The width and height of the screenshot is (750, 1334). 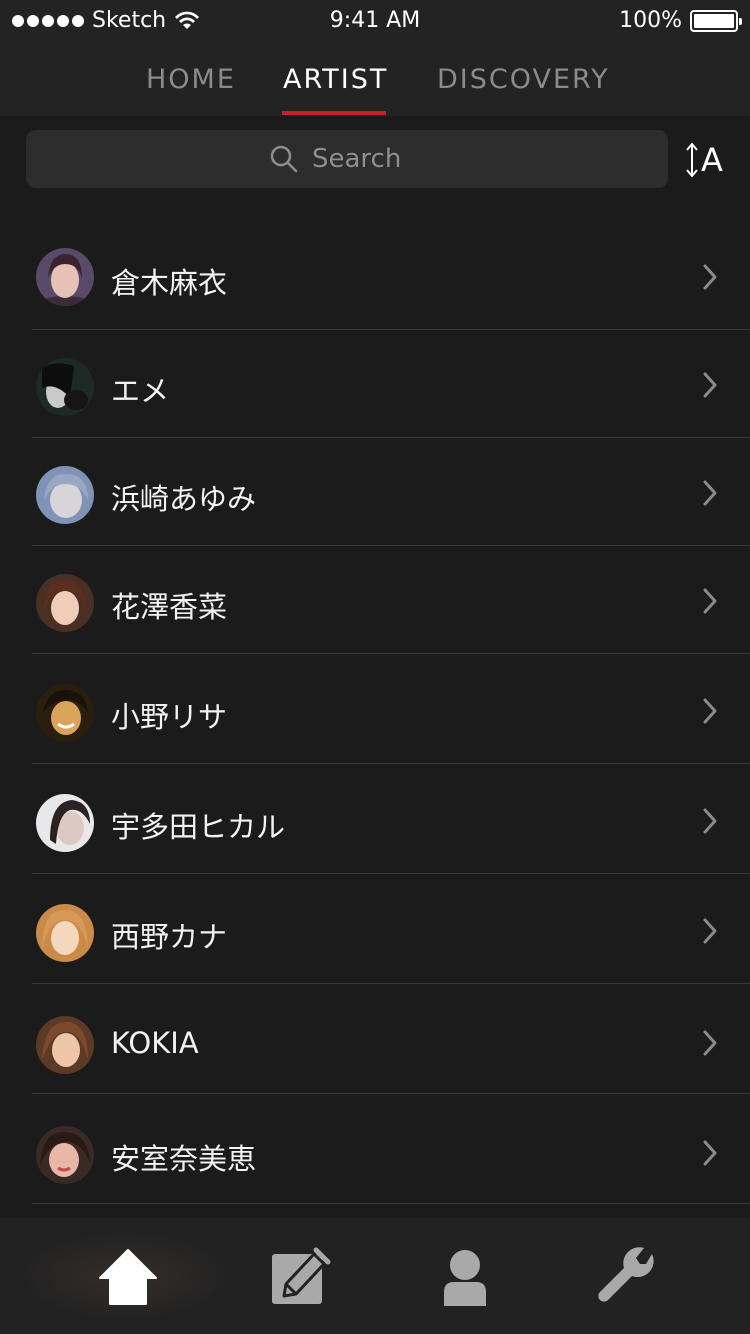 I want to click on tab-home: HOME, so click(x=191, y=79).